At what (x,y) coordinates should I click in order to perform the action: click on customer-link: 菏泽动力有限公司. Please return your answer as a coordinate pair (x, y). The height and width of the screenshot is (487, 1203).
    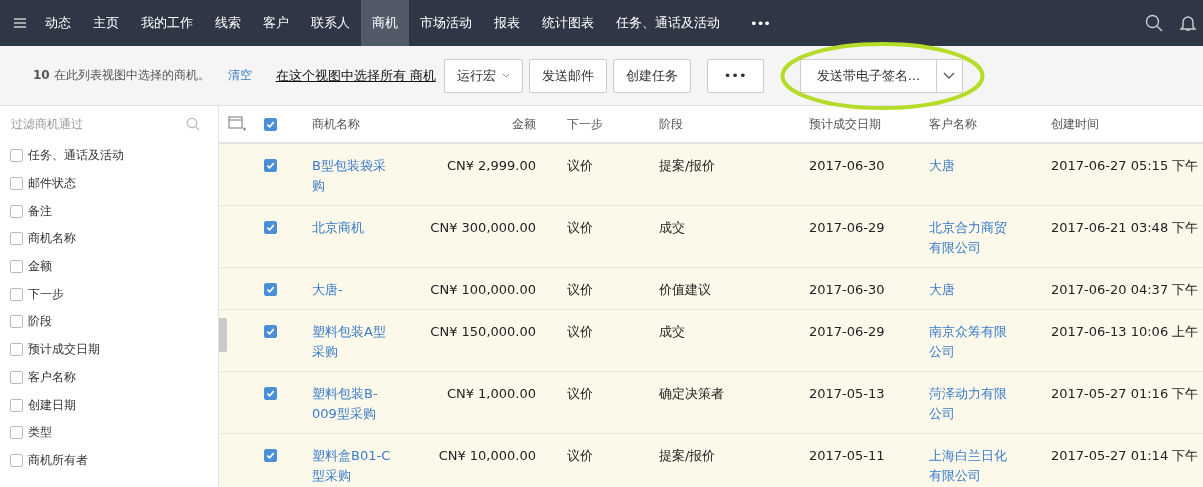
    Looking at the image, I should click on (972, 404).